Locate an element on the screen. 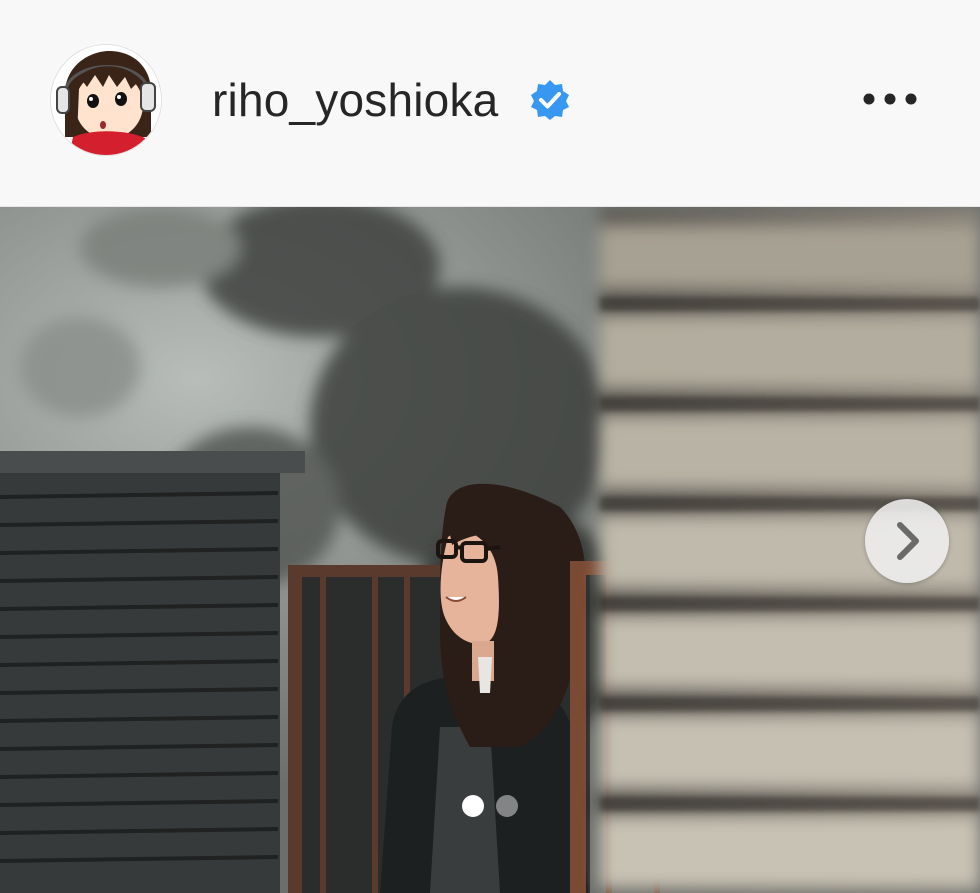 This screenshot has width=980, height=893. username-link: riho_yoshioka is located at coordinates (355, 100).